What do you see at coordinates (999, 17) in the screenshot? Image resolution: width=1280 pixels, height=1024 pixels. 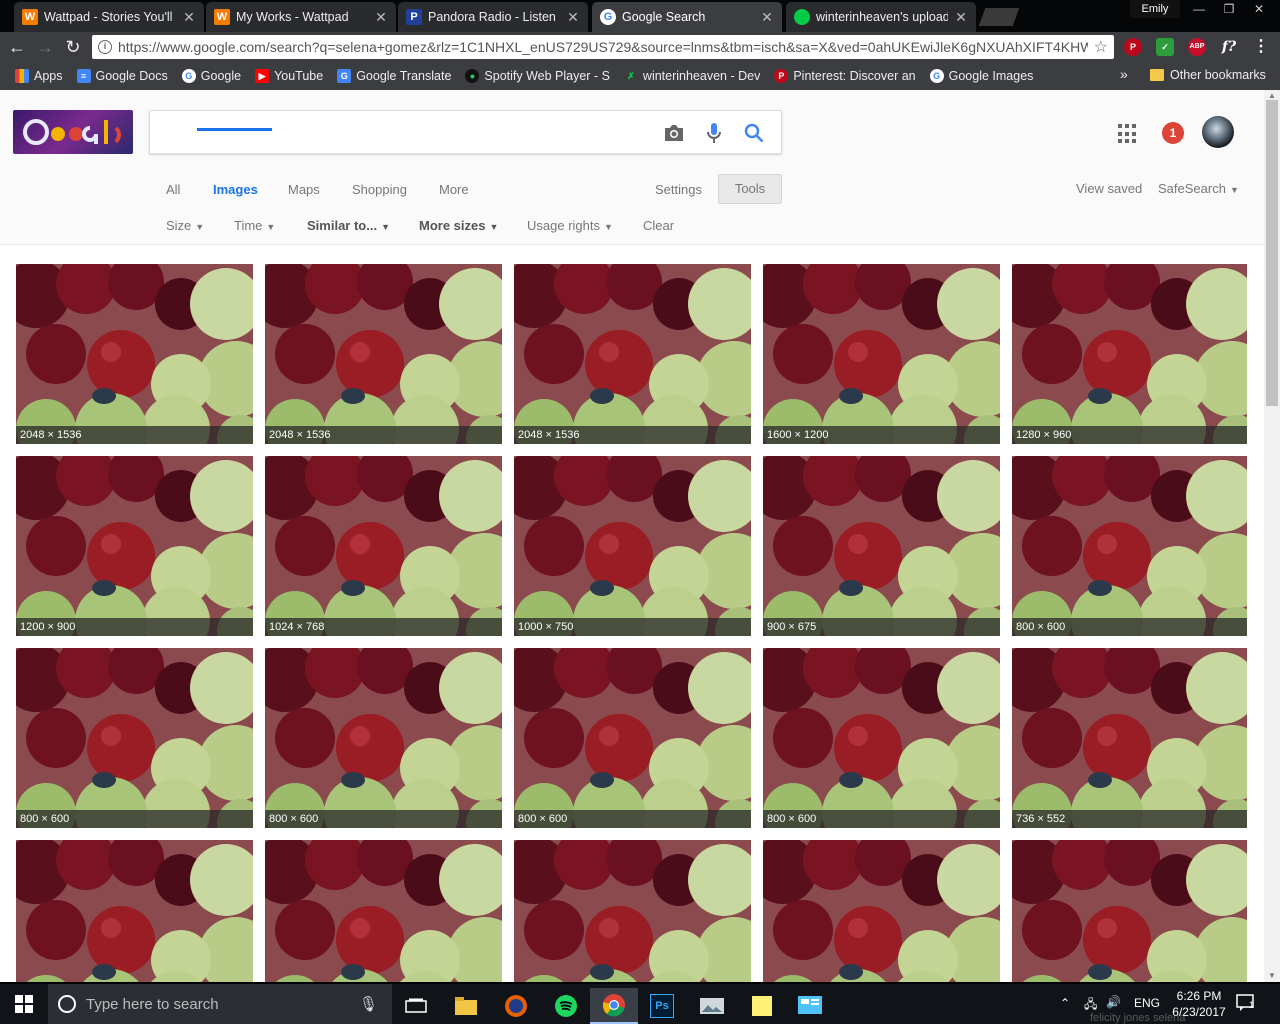 I see `new-tab-button` at bounding box center [999, 17].